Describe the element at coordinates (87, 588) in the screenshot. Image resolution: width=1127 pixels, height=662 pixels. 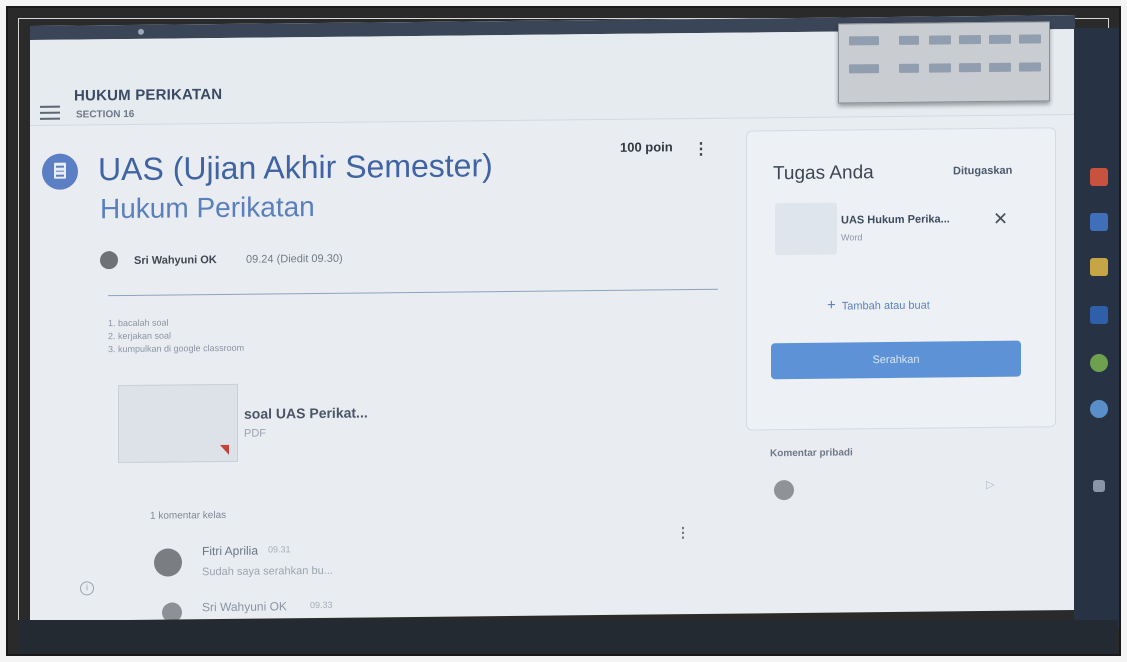
I see `info-icon: i` at that location.